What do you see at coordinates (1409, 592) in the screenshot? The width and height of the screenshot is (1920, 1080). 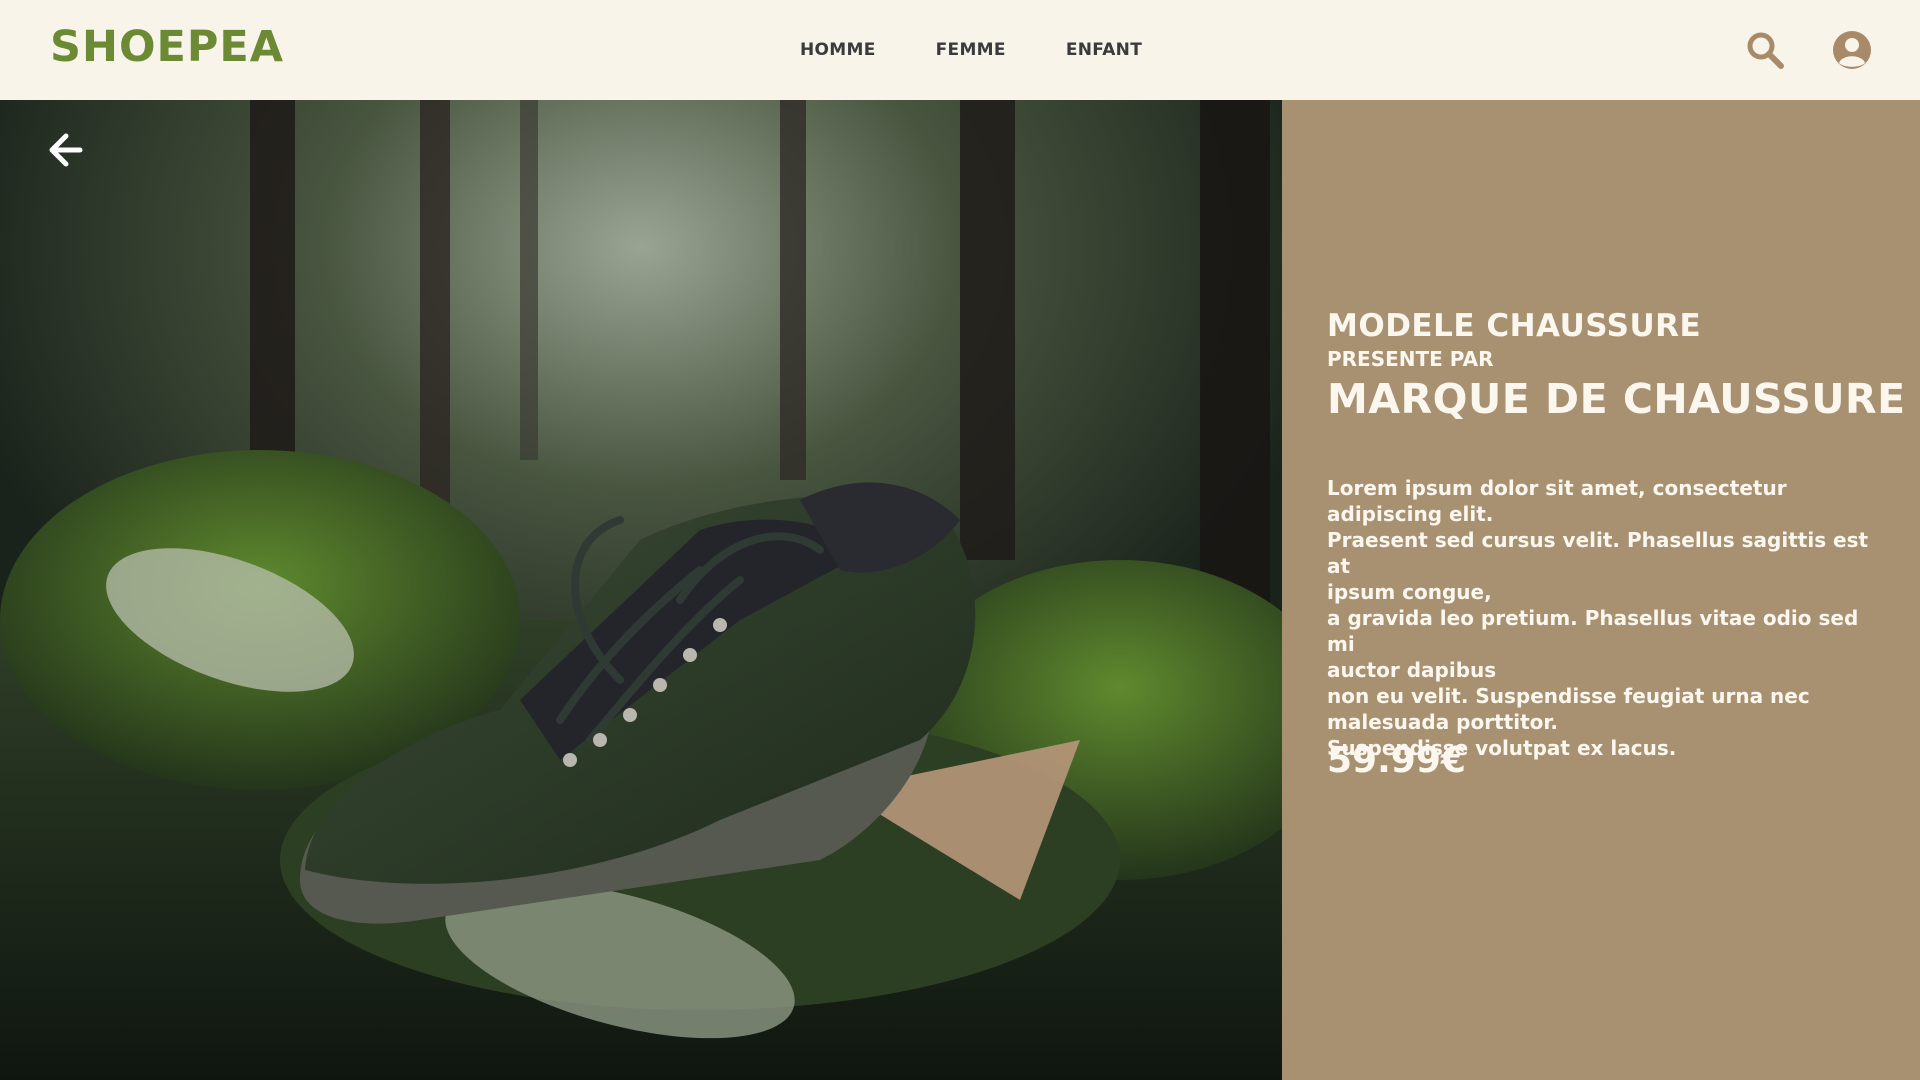 I see `description-line: ipsum congue,` at bounding box center [1409, 592].